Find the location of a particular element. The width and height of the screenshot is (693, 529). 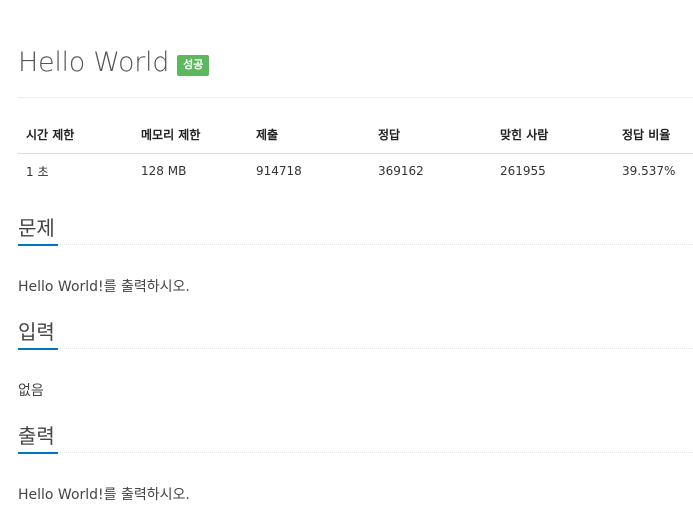

status-badge: 성공 is located at coordinates (193, 65).